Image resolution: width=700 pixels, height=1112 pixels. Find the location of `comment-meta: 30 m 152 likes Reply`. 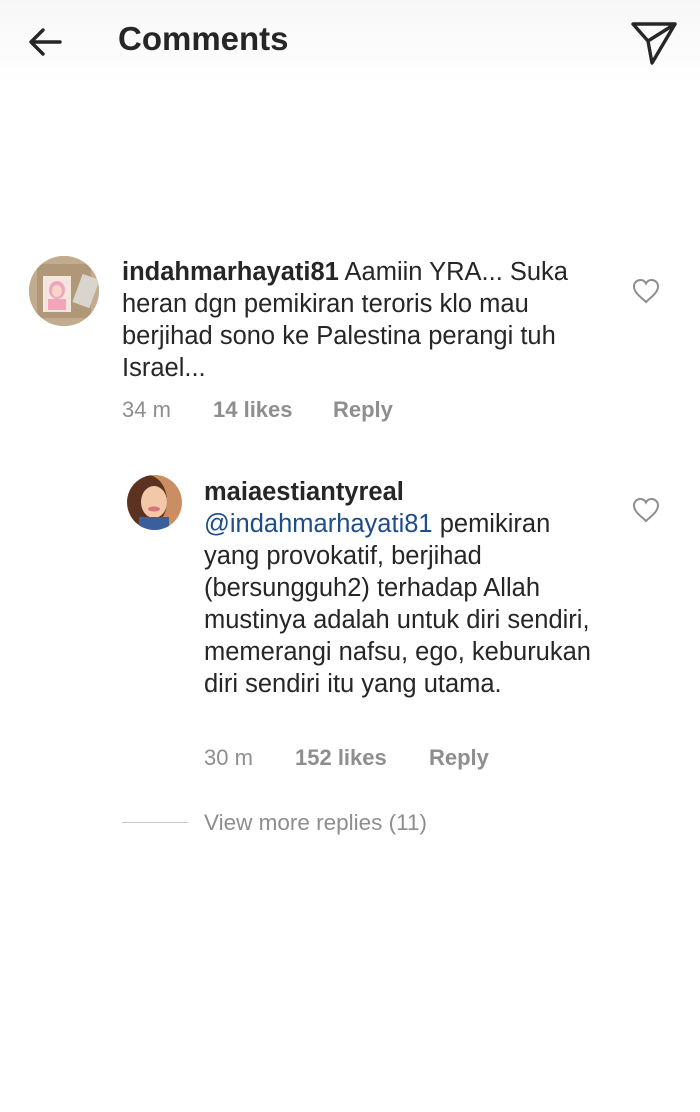

comment-meta: 30 m 152 likes Reply is located at coordinates (404, 760).